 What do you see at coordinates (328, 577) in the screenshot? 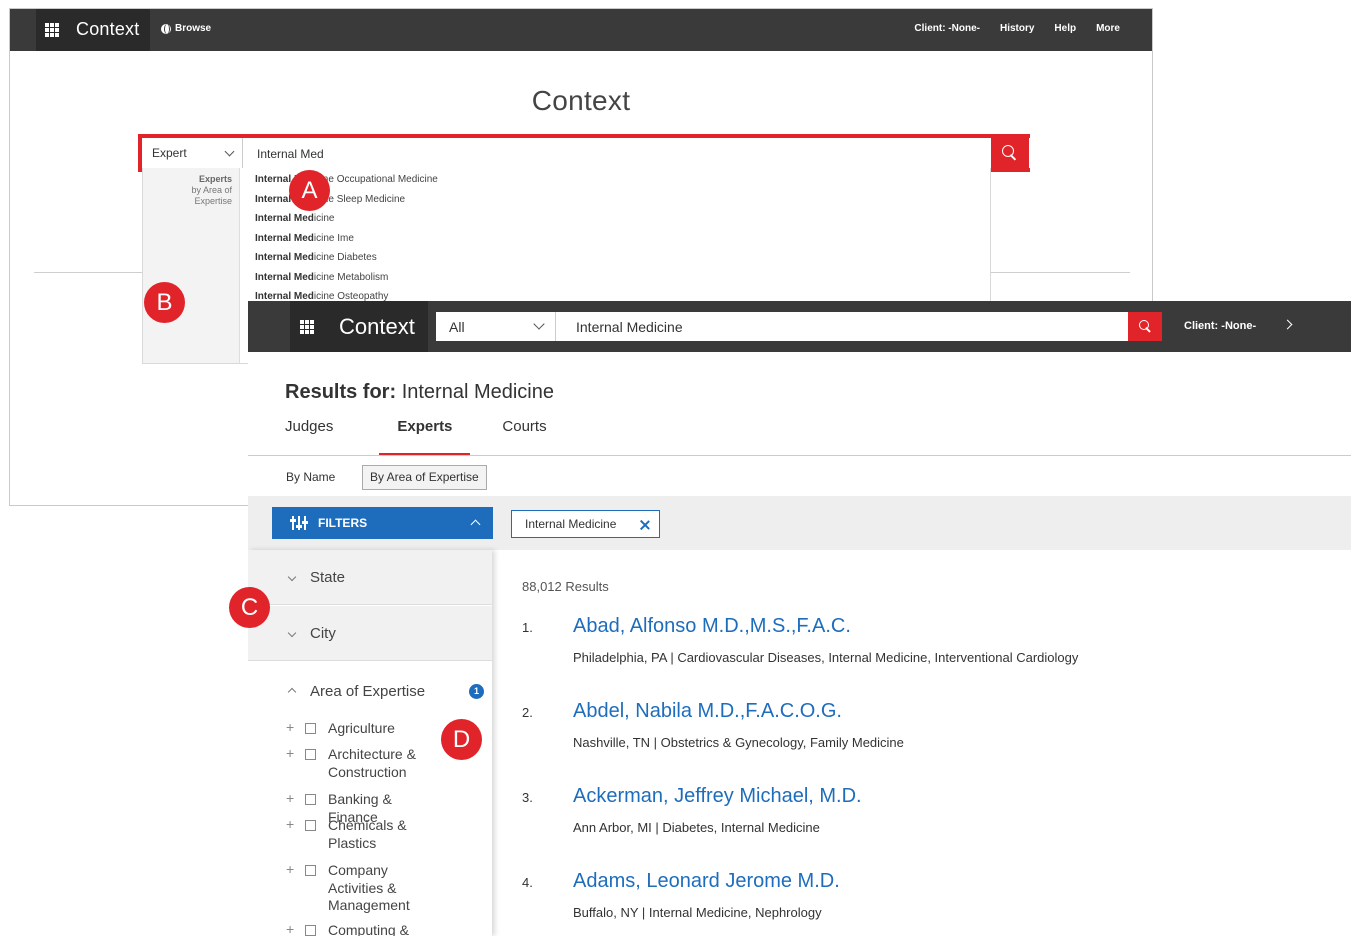
I see `filter-section-label: State` at bounding box center [328, 577].